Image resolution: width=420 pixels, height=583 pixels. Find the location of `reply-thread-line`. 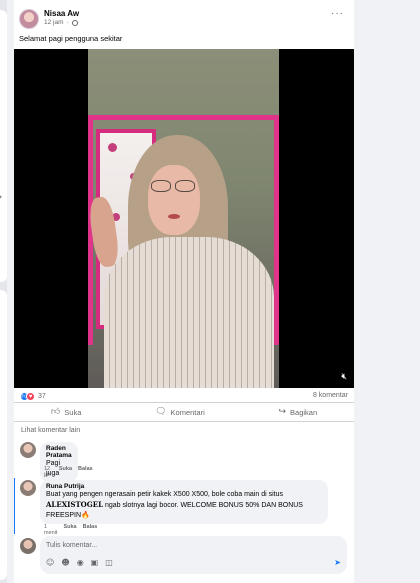

reply-thread-line is located at coordinates (14, 506).